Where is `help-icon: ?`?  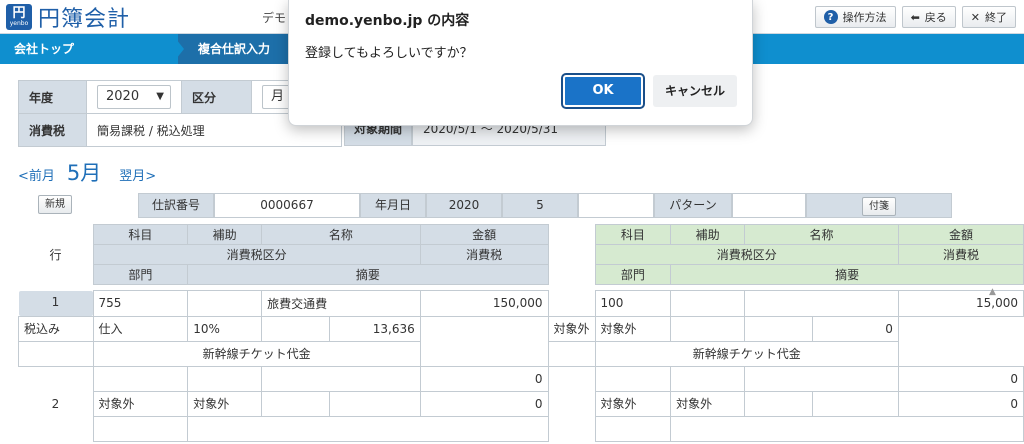
help-icon: ? is located at coordinates (830, 17).